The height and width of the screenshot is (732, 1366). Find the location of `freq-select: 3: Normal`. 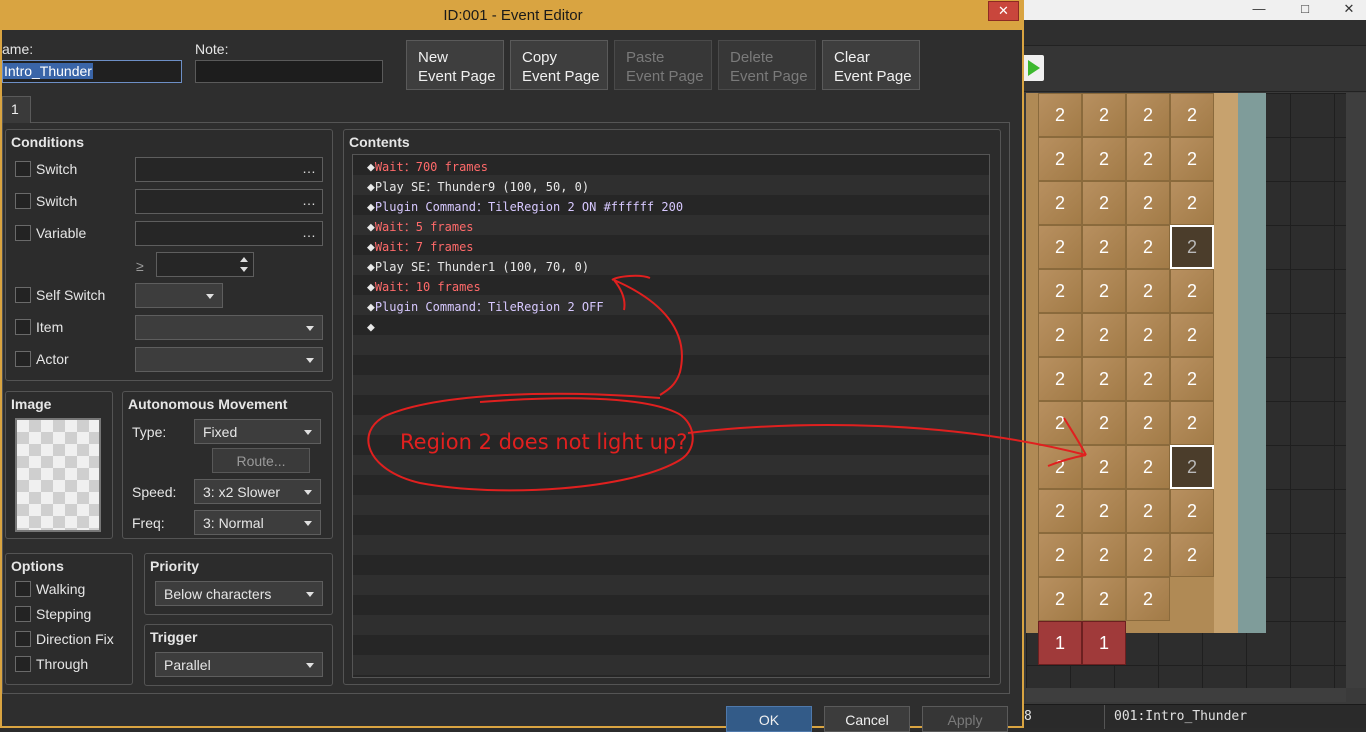

freq-select: 3: Normal is located at coordinates (257, 522).